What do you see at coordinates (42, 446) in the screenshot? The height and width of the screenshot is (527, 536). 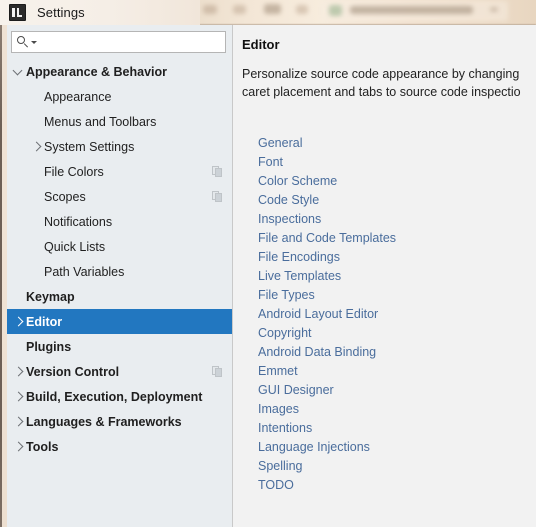 I see `sidebar-item-label: Tools` at bounding box center [42, 446].